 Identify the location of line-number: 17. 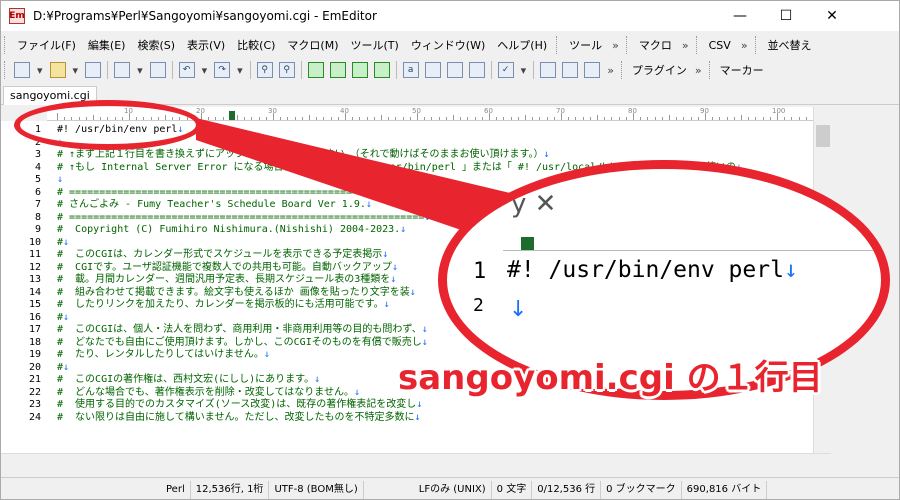
(34, 329).